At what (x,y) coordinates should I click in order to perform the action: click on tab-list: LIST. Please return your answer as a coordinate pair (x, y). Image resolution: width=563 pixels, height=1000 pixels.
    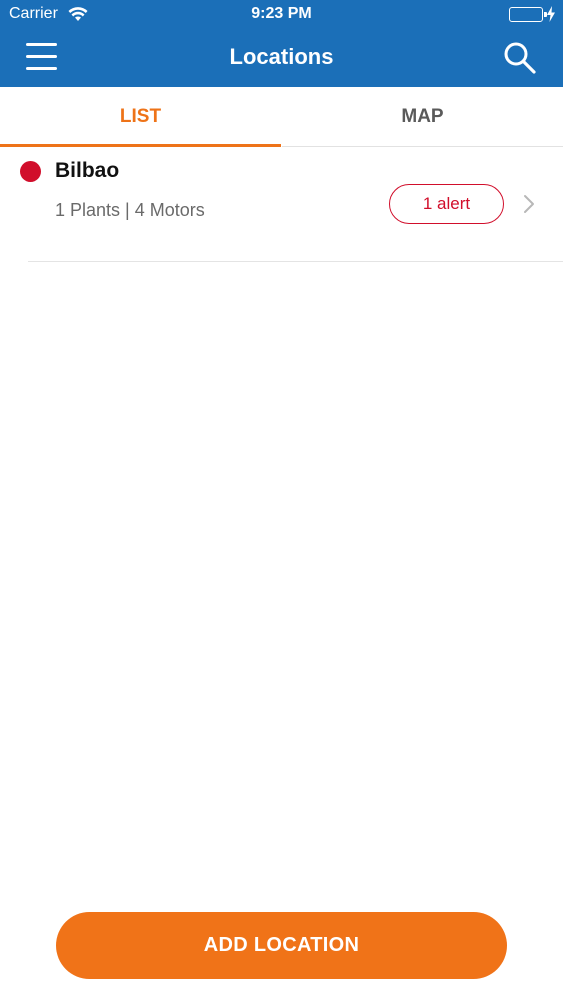
    Looking at the image, I should click on (140, 117).